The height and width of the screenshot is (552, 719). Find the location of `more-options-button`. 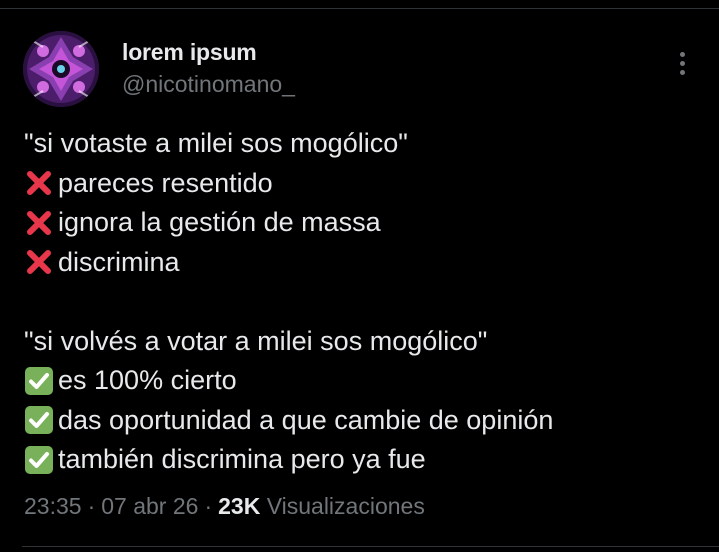

more-options-button is located at coordinates (682, 63).